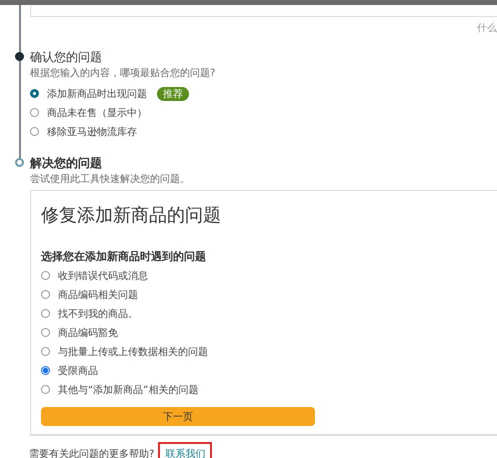 Image resolution: width=497 pixels, height=458 pixels. I want to click on option-label: 移除亚马逊物流库存, so click(92, 132).